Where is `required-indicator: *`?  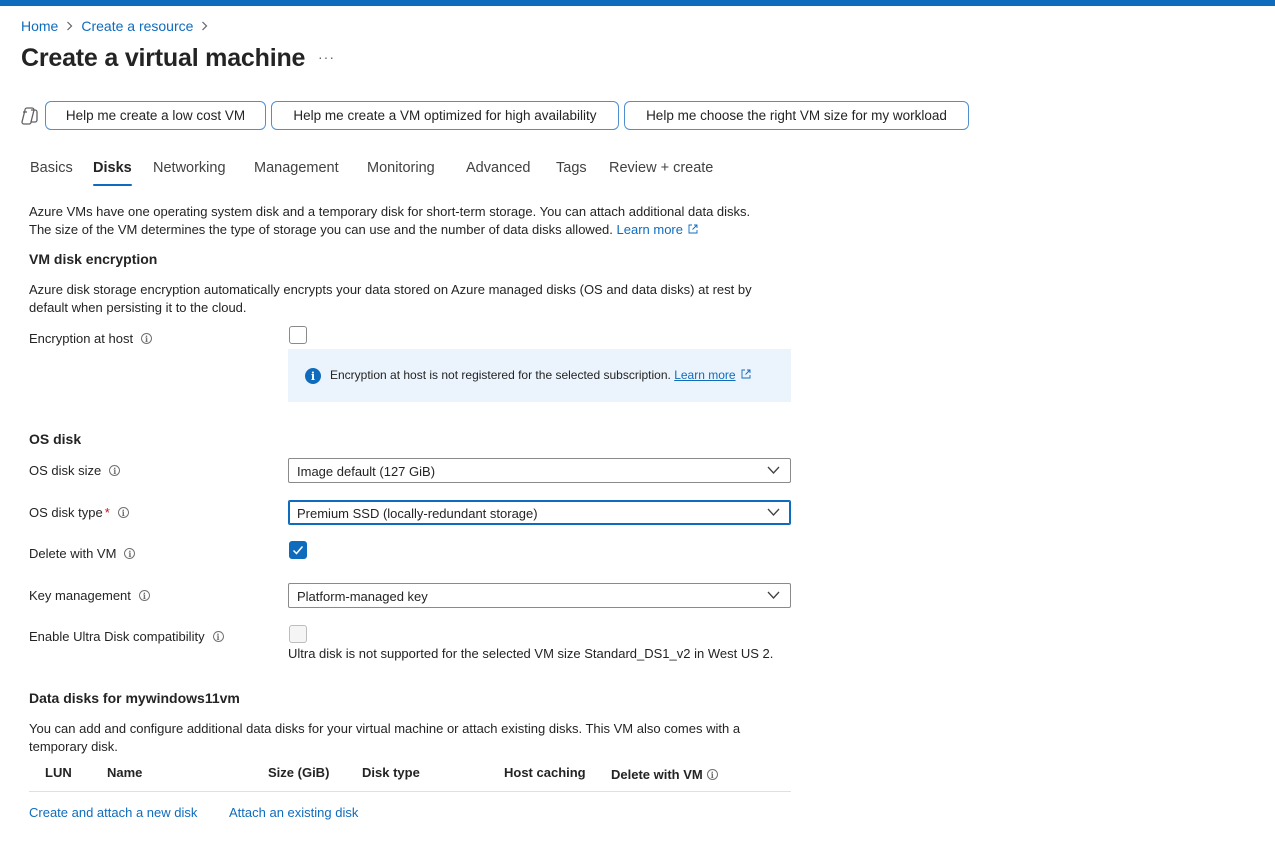 required-indicator: * is located at coordinates (107, 512).